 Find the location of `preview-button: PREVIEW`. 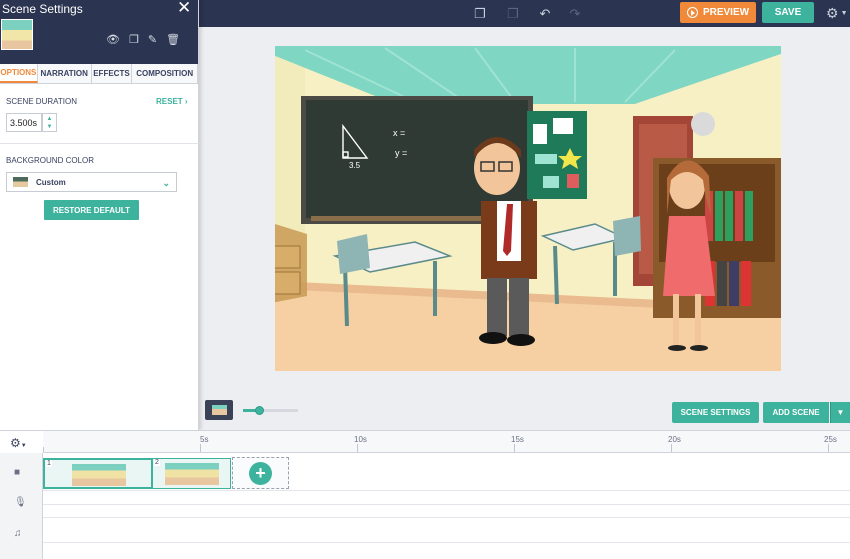

preview-button: PREVIEW is located at coordinates (718, 12).